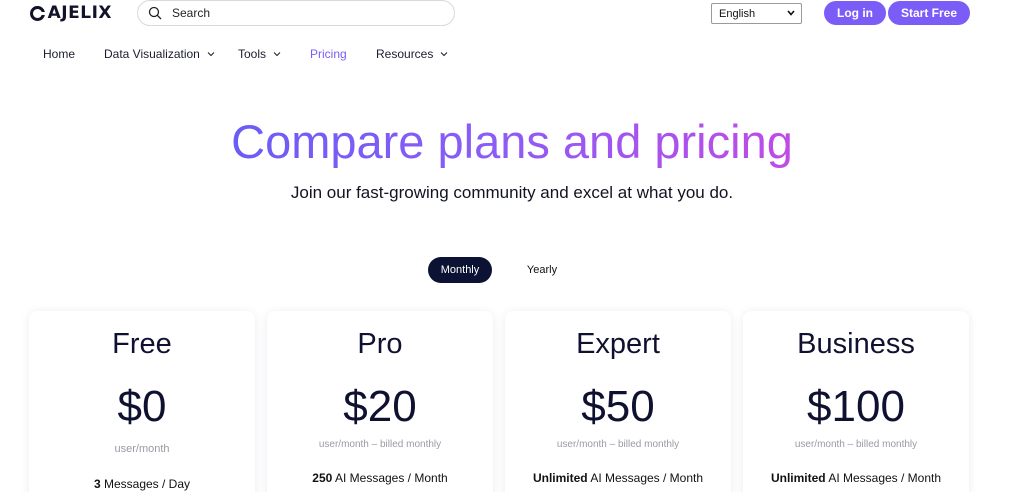  I want to click on ajelix-logo: AJELIX, so click(71, 13).